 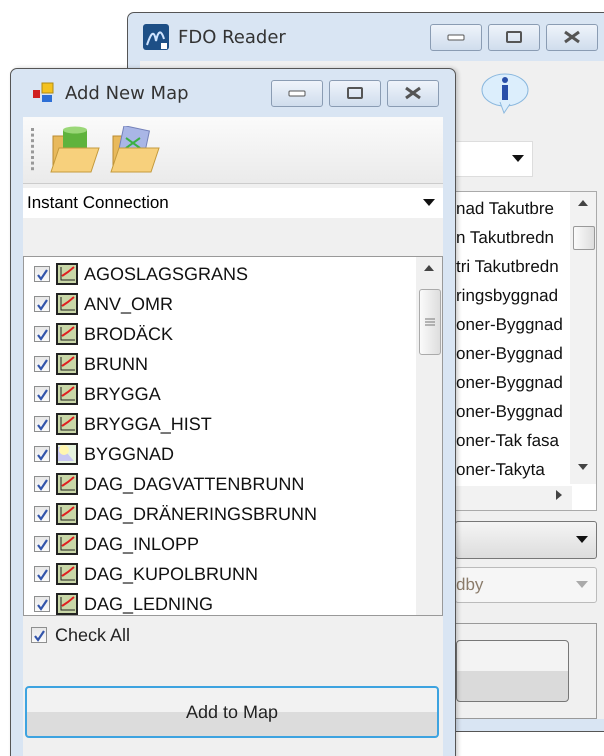 I want to click on info-icon, so click(x=505, y=93).